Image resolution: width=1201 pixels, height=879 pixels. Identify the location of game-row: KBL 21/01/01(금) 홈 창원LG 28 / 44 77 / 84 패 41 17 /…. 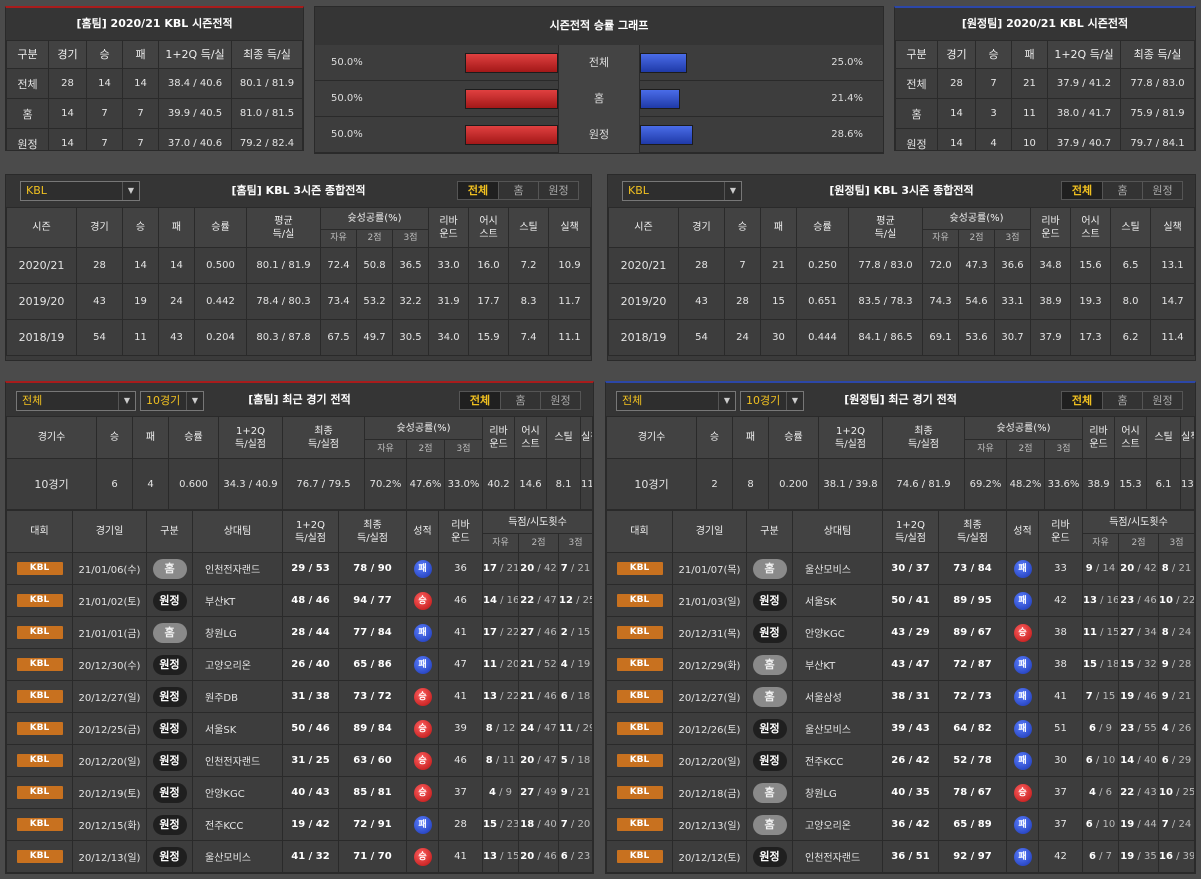
(299, 632).